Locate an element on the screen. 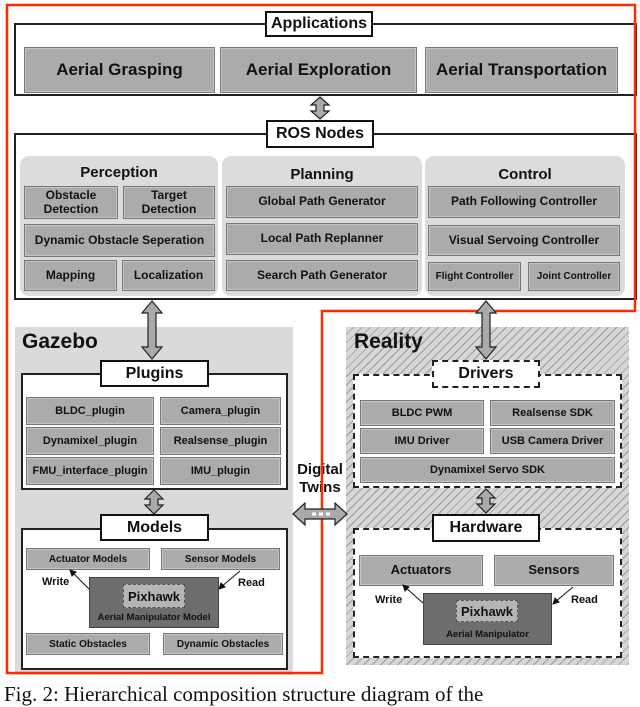 This screenshot has height=707, width=640. control-title: Control is located at coordinates (525, 174).